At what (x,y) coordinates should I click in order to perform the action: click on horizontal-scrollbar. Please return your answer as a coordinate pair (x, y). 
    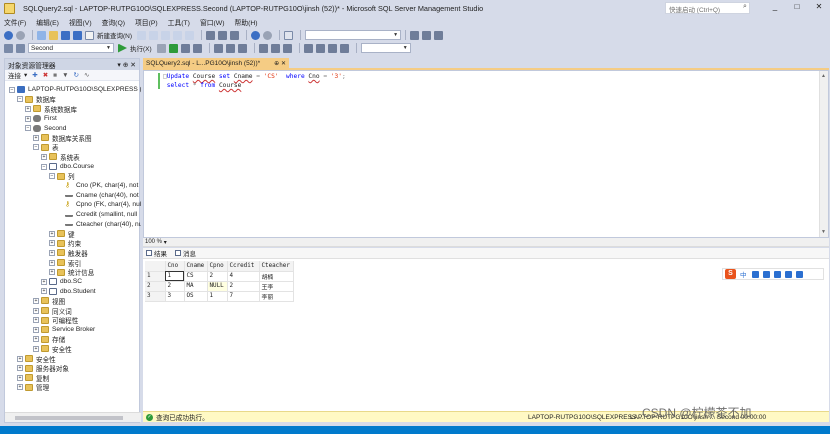
    Looking at the image, I should click on (73, 417).